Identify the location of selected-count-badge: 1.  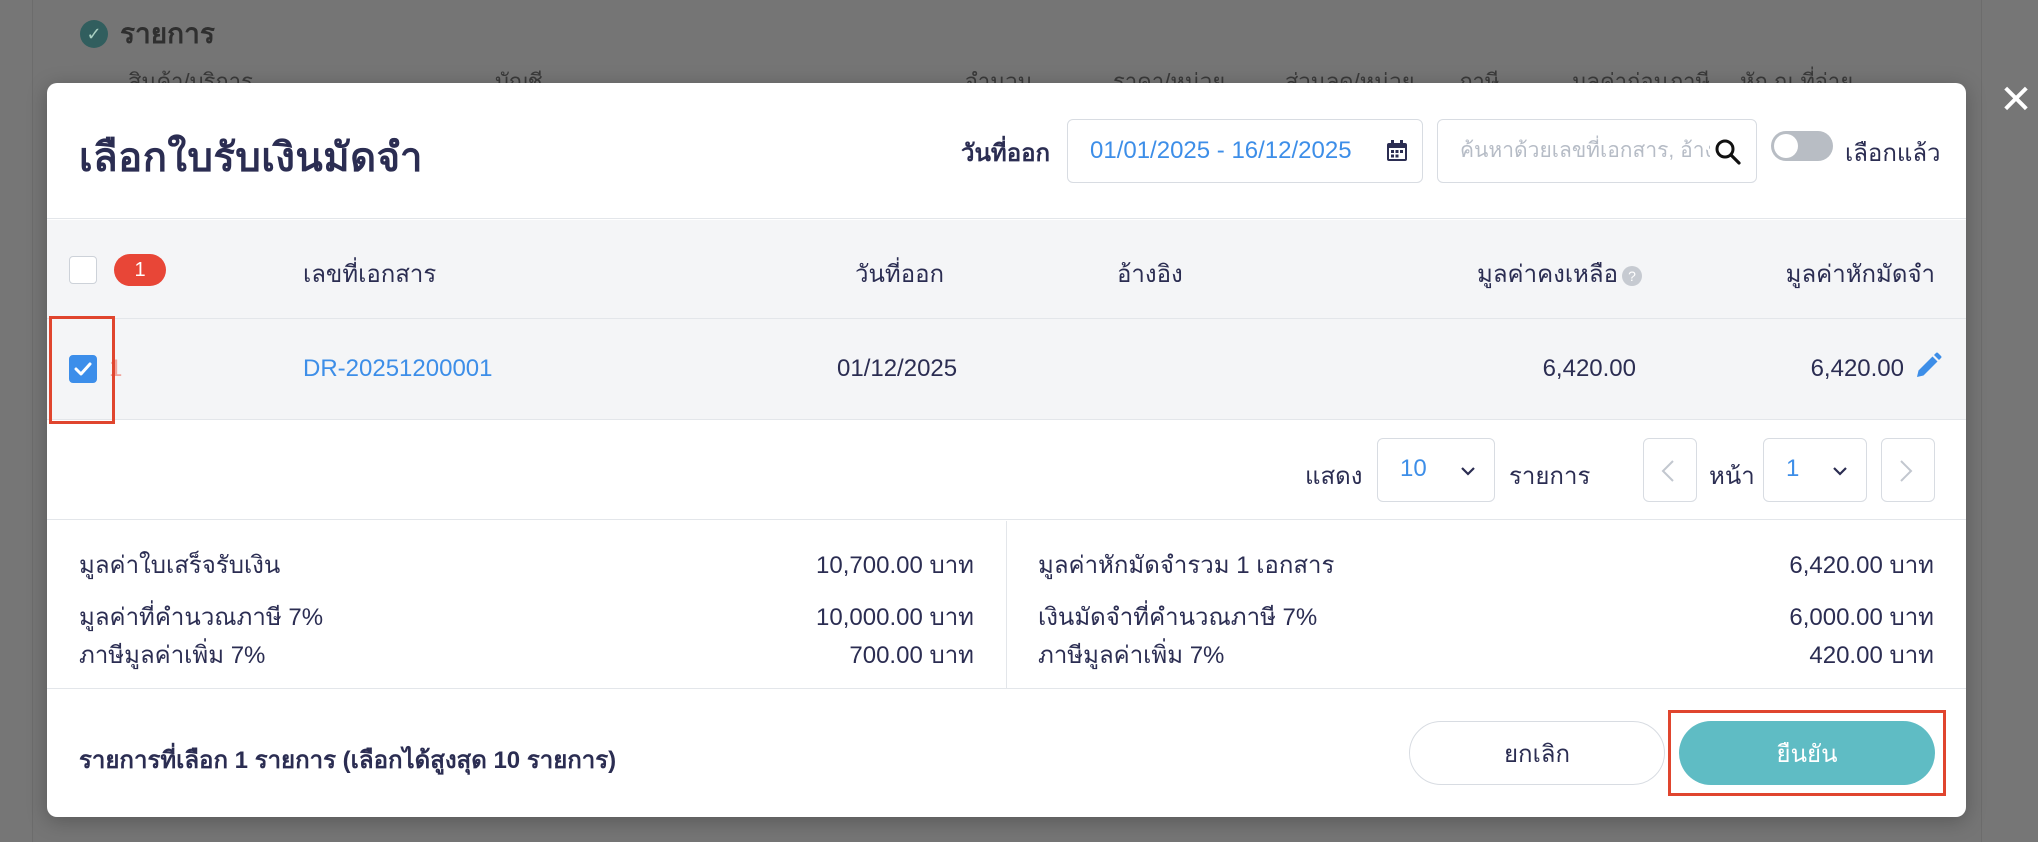
(140, 270).